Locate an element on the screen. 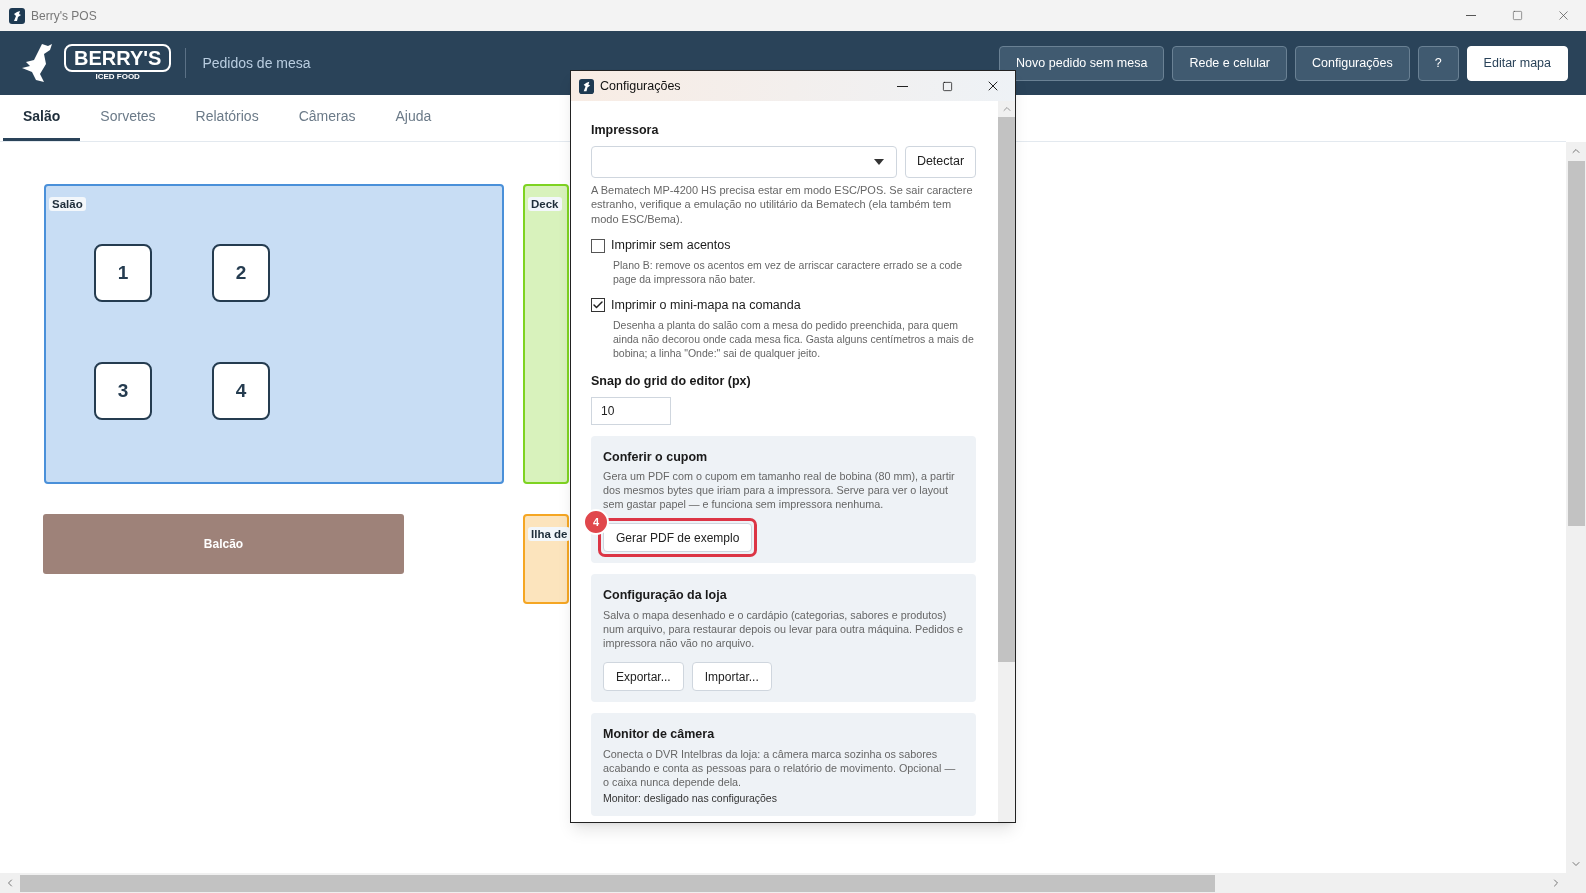 The width and height of the screenshot is (1586, 893). tab: Relatórios is located at coordinates (227, 118).